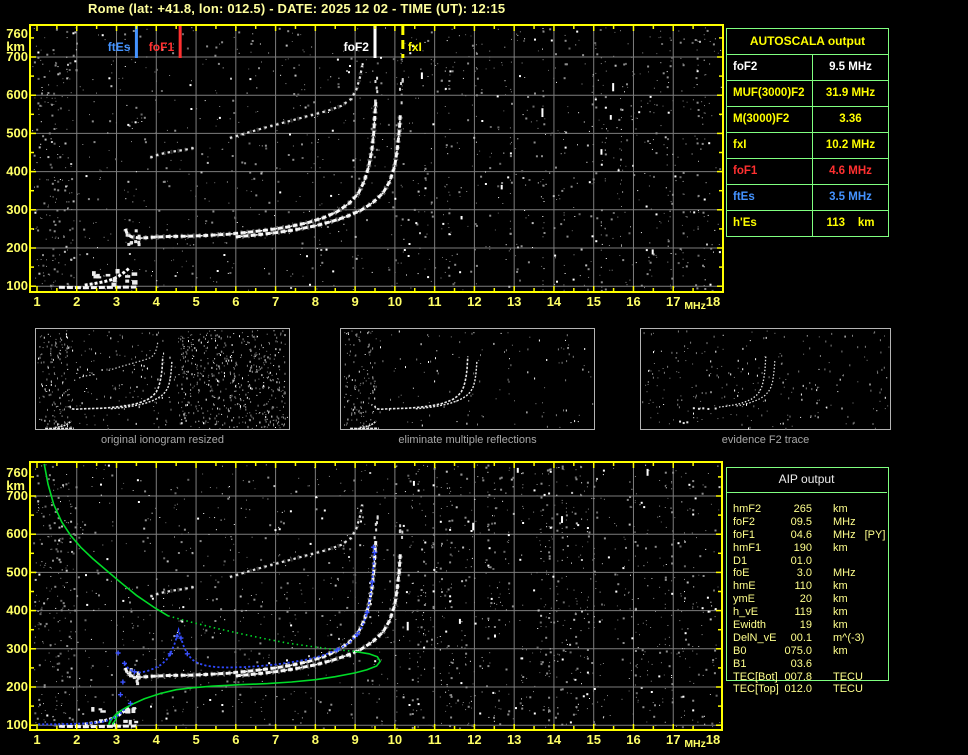  Describe the element at coordinates (231, 177) in the screenshot. I see `ionogram-traces` at that location.